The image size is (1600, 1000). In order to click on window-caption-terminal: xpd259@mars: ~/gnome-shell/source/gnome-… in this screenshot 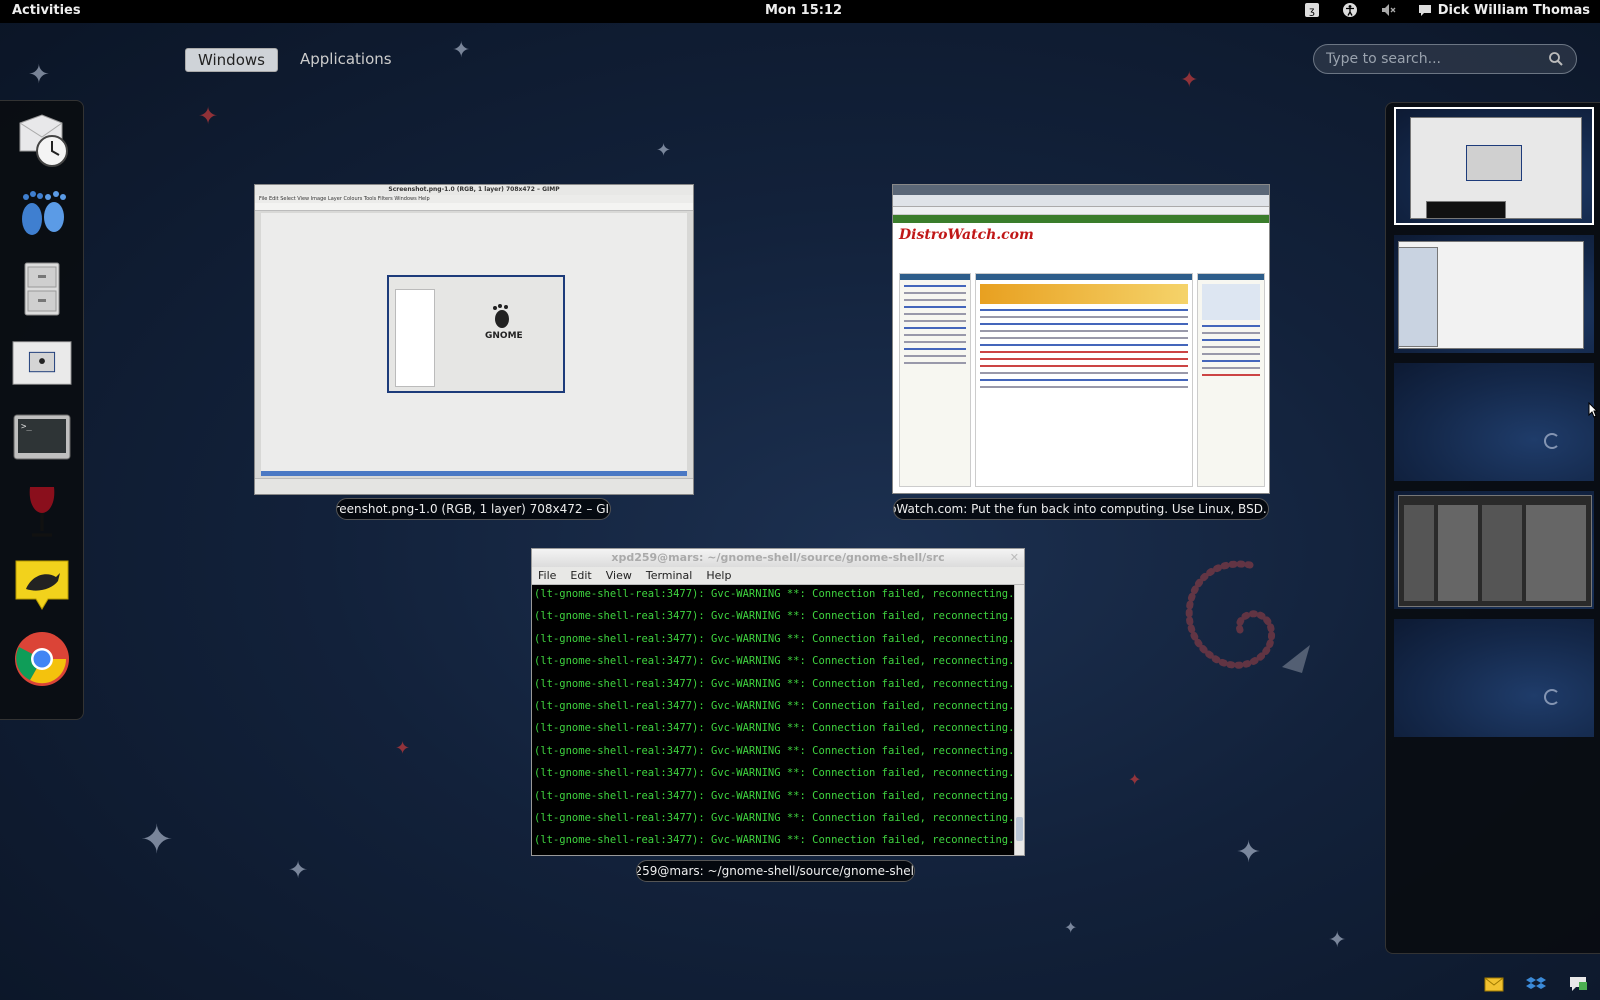, I will do `click(775, 871)`.